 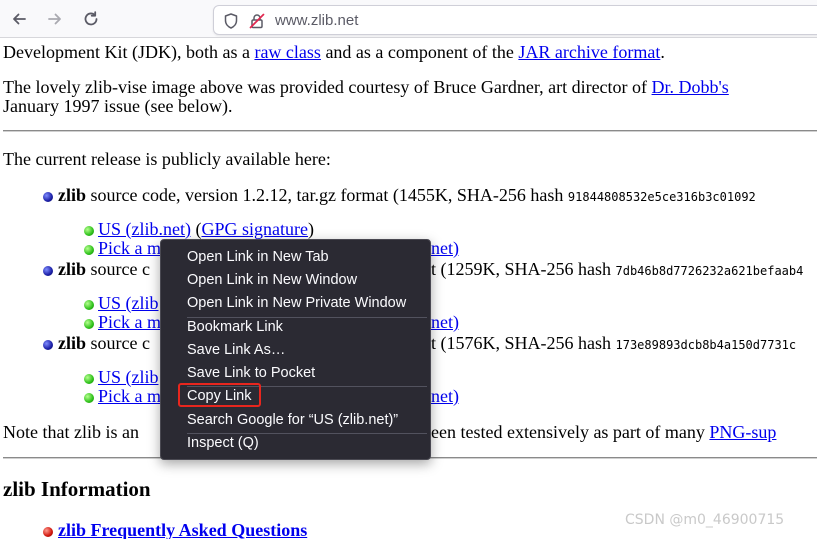 I want to click on menu-item-inspect: Inspect (Q), so click(x=223, y=443).